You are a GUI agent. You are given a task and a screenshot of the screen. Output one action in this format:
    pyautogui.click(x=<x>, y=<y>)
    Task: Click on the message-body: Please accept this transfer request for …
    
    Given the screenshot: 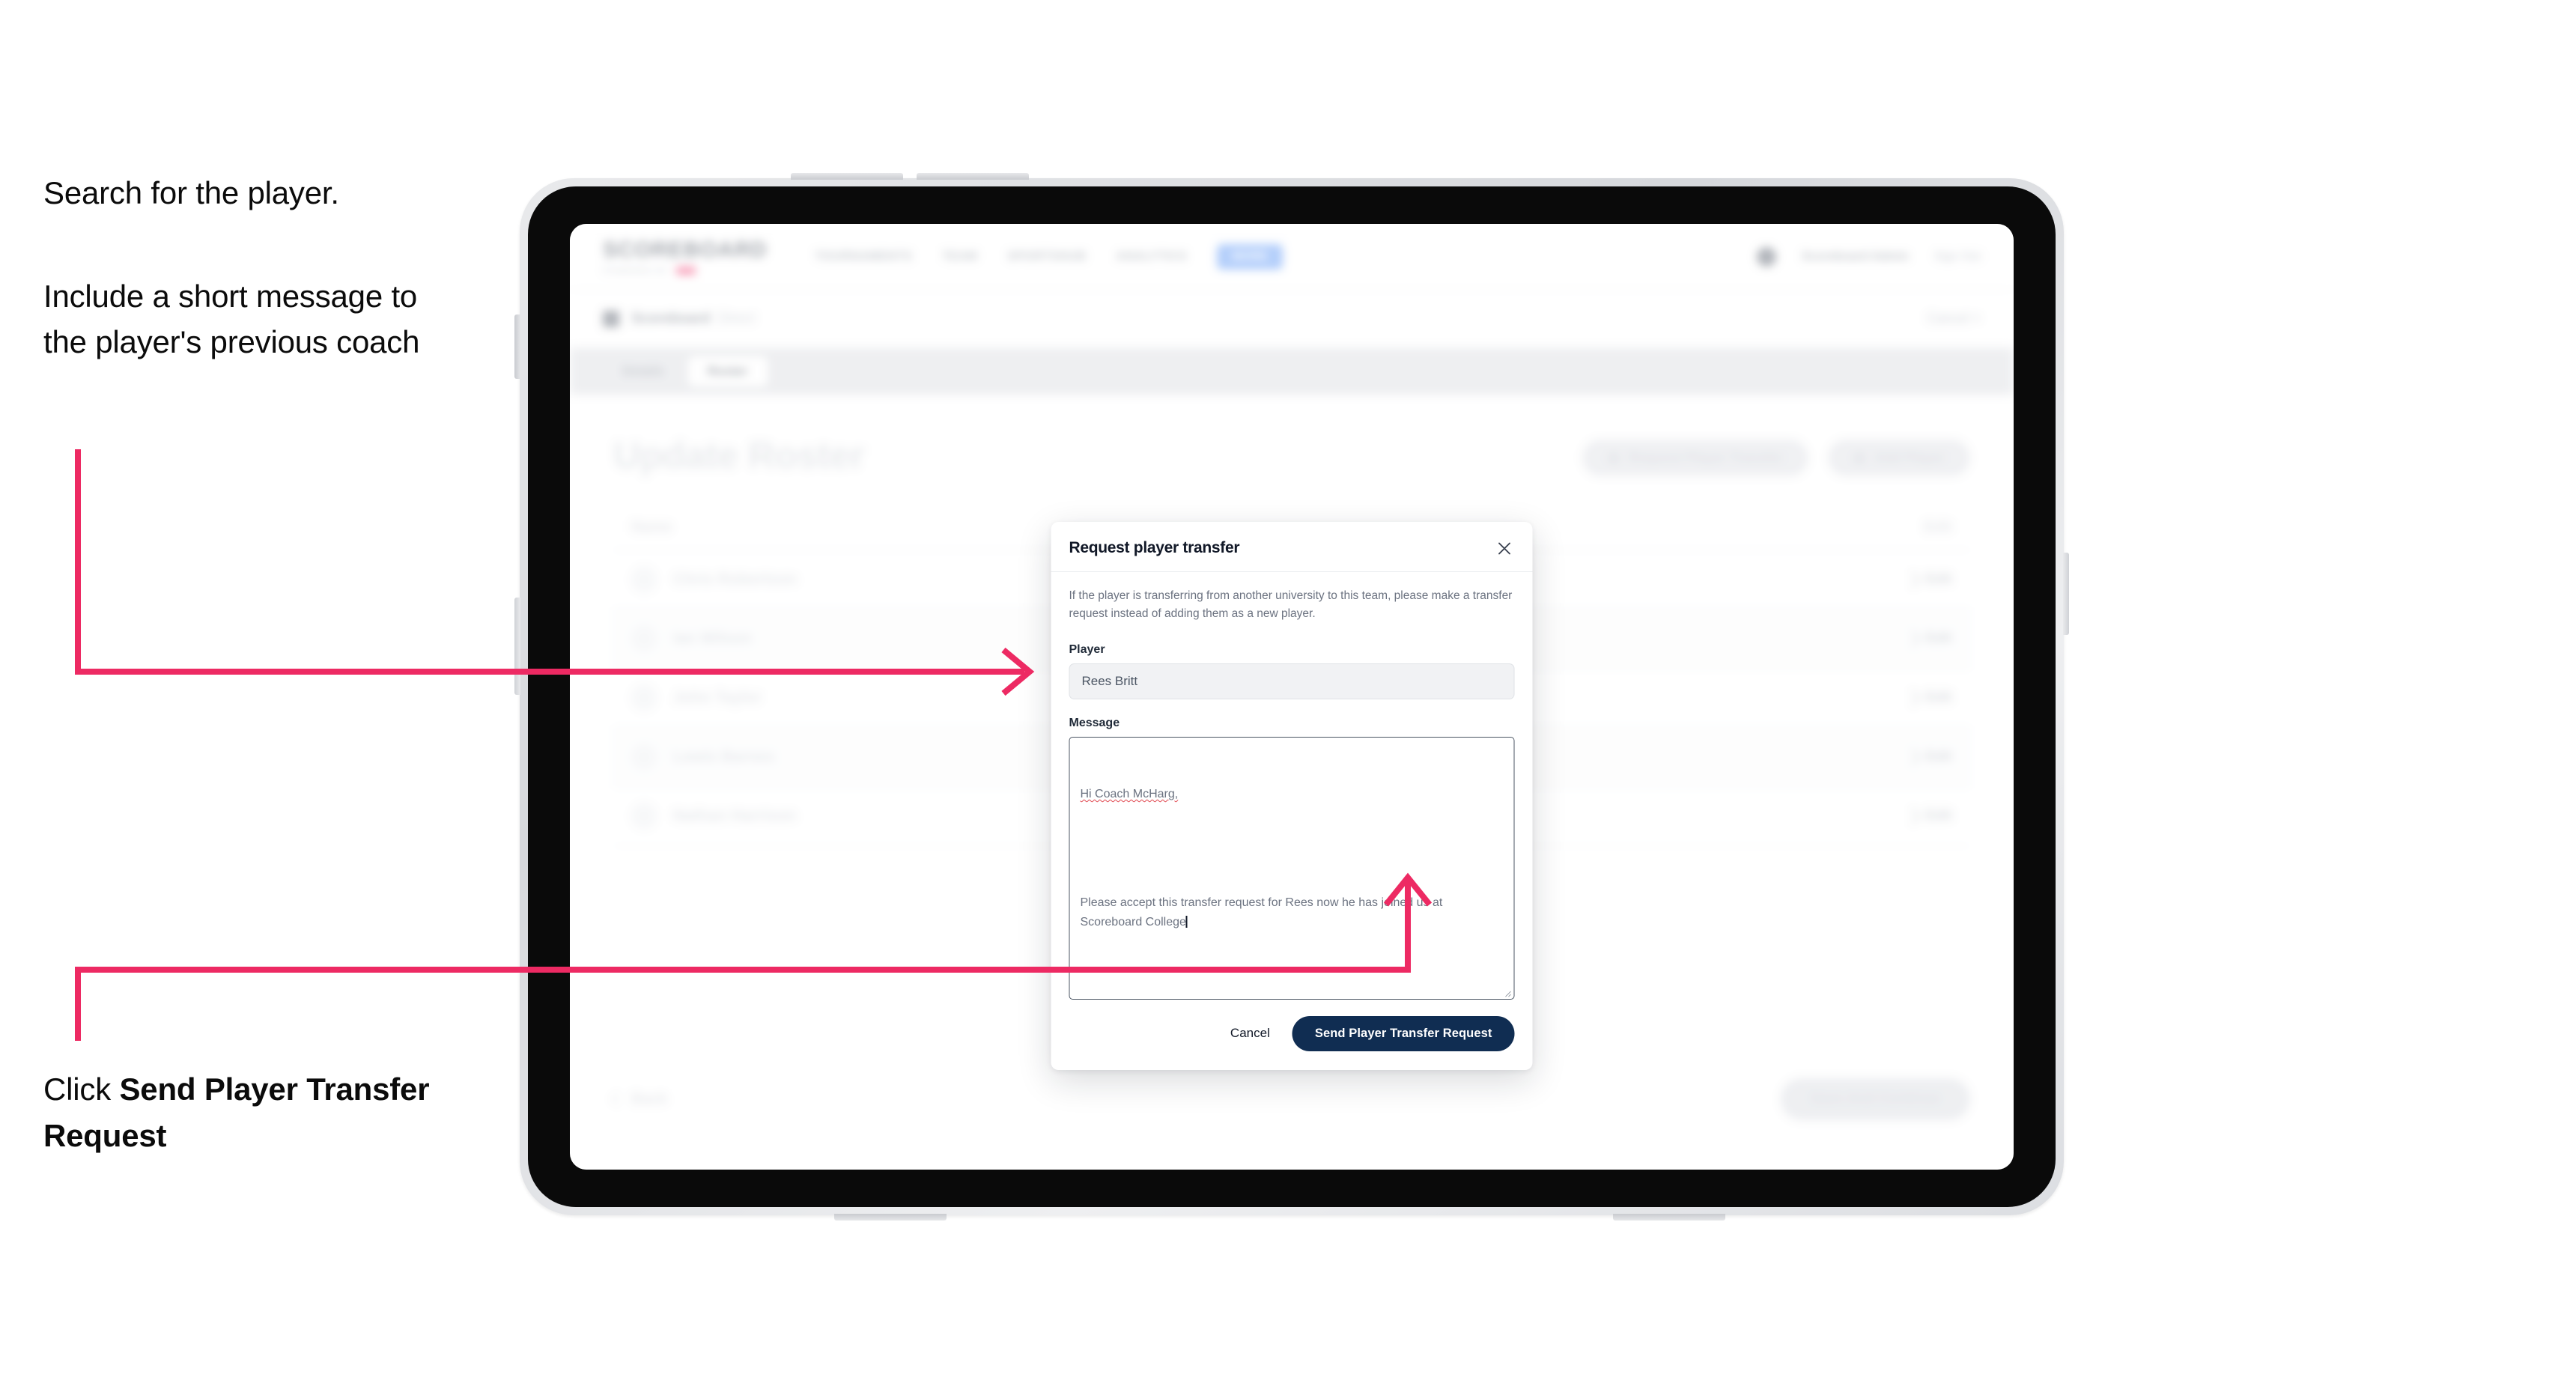 What is the action you would take?
    pyautogui.click(x=1263, y=913)
    